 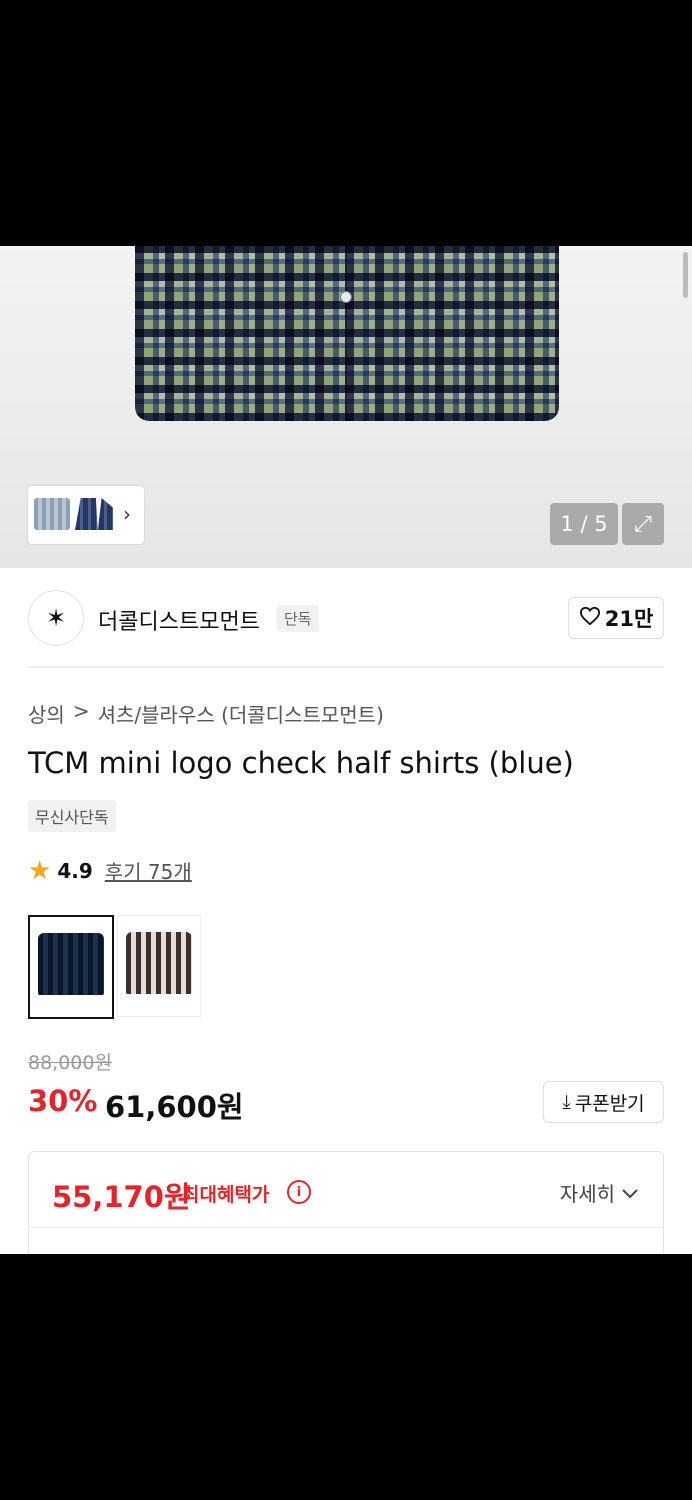 I want to click on rating-summary: ★ 4.9 후기 75개, so click(x=110, y=870).